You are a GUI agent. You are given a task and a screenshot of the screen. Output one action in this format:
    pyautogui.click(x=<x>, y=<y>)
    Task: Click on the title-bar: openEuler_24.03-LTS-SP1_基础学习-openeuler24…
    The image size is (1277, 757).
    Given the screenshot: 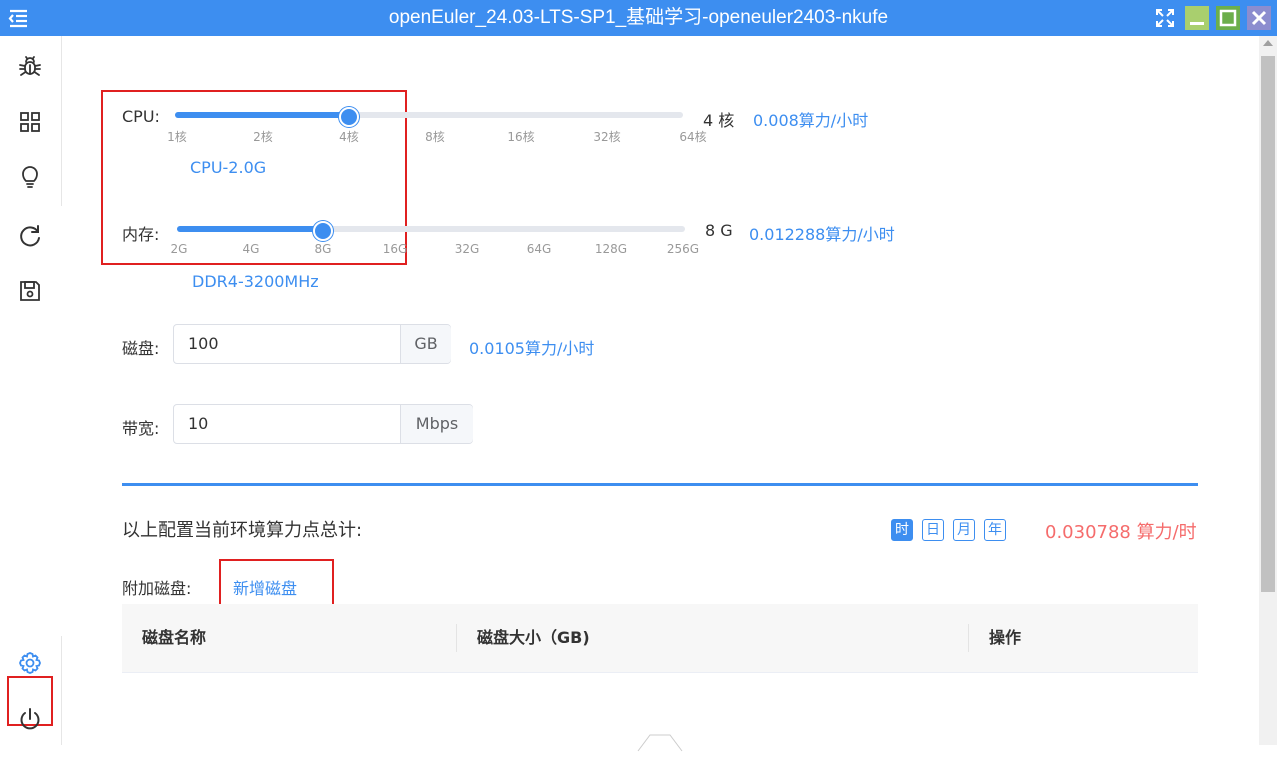 What is the action you would take?
    pyautogui.click(x=638, y=18)
    